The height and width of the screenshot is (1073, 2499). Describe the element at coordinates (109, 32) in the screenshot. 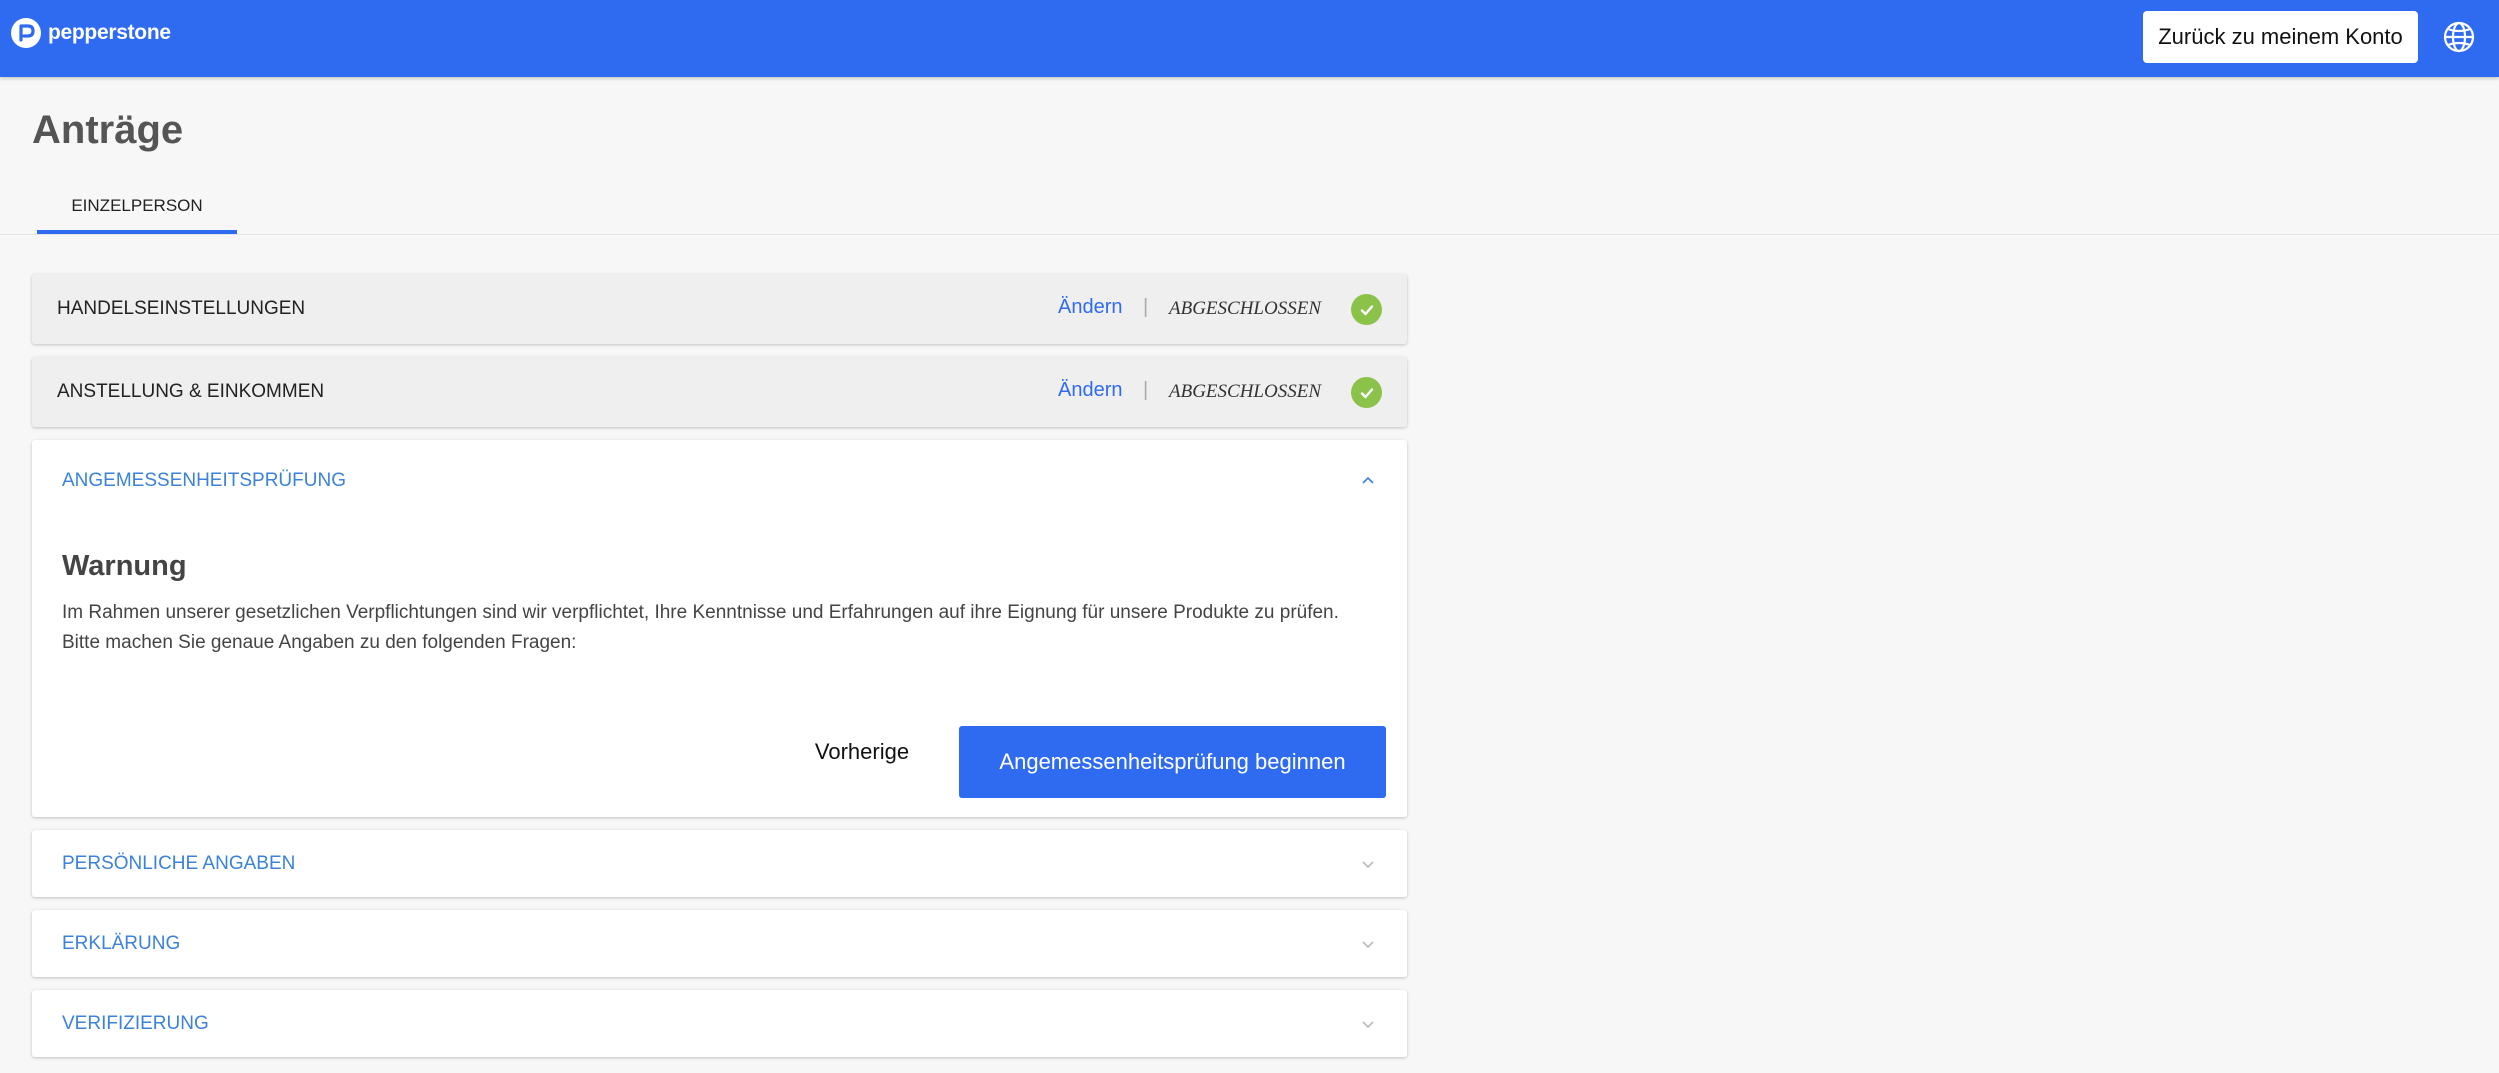

I see `brand-name: pepperstone` at that location.